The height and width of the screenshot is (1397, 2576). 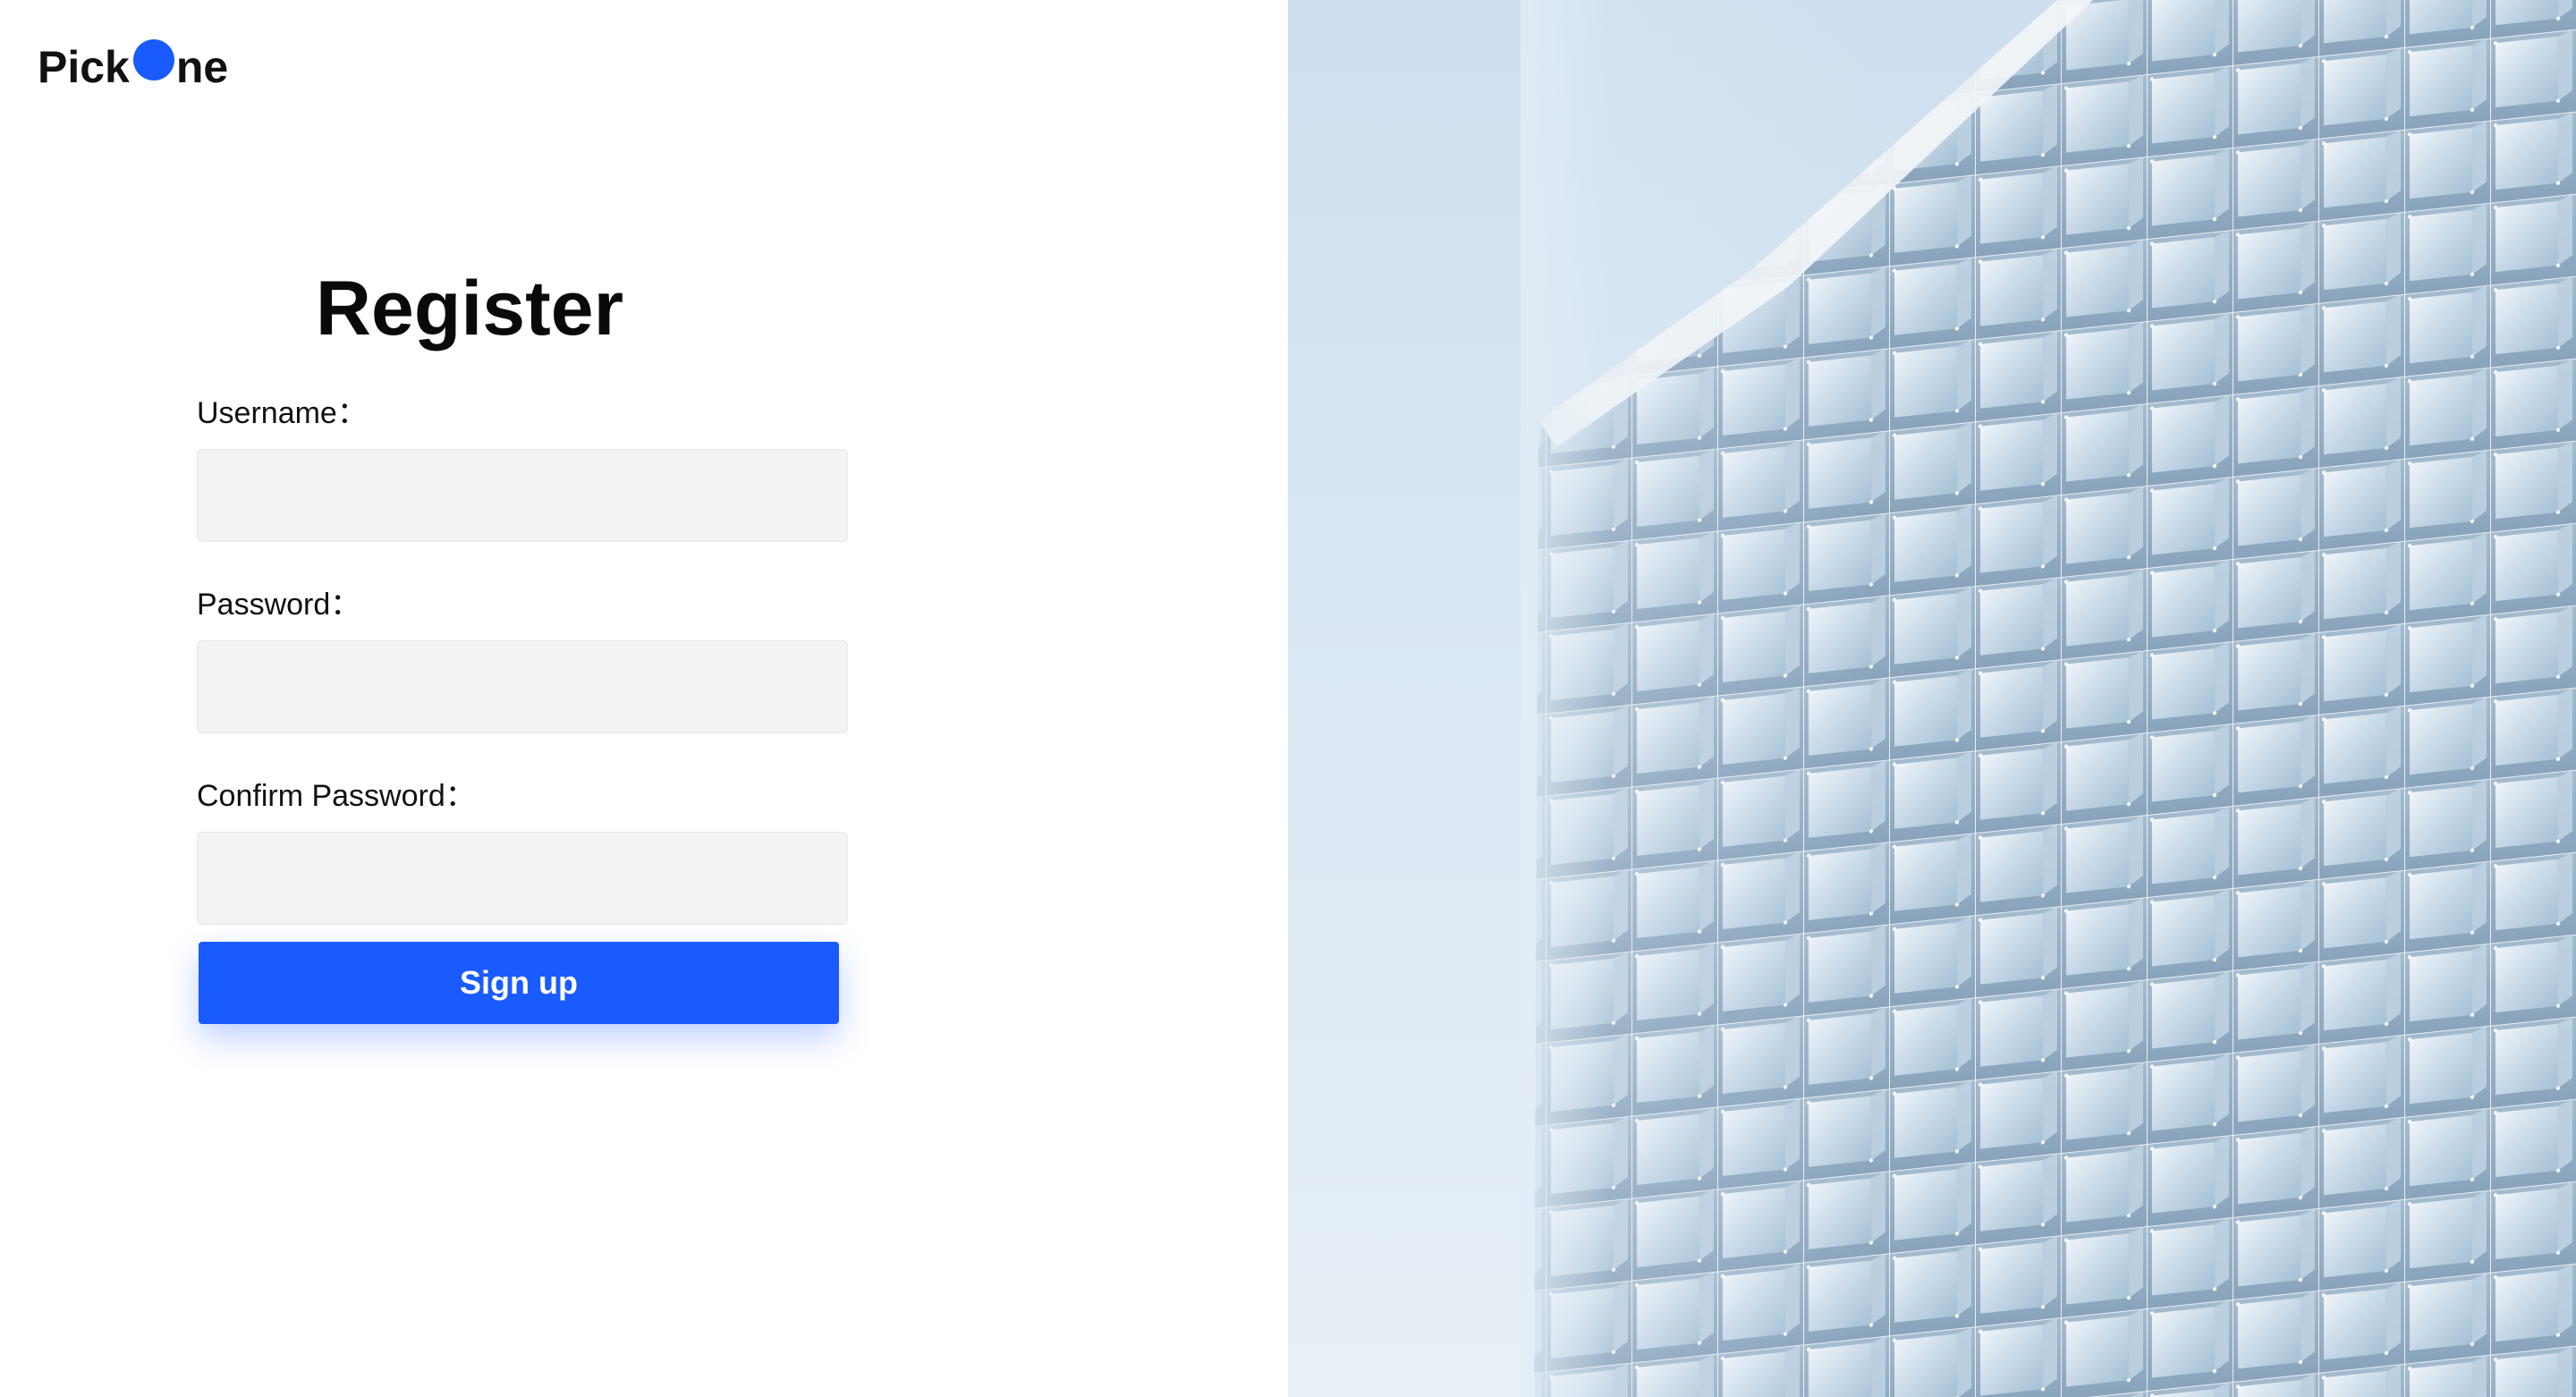 I want to click on username-field, so click(x=522, y=495).